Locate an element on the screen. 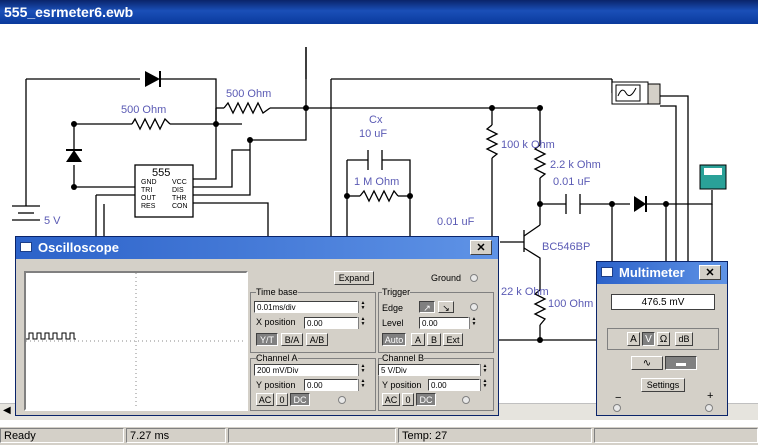 The height and width of the screenshot is (445, 758). trigger-heading: Trigger is located at coordinates (396, 292).